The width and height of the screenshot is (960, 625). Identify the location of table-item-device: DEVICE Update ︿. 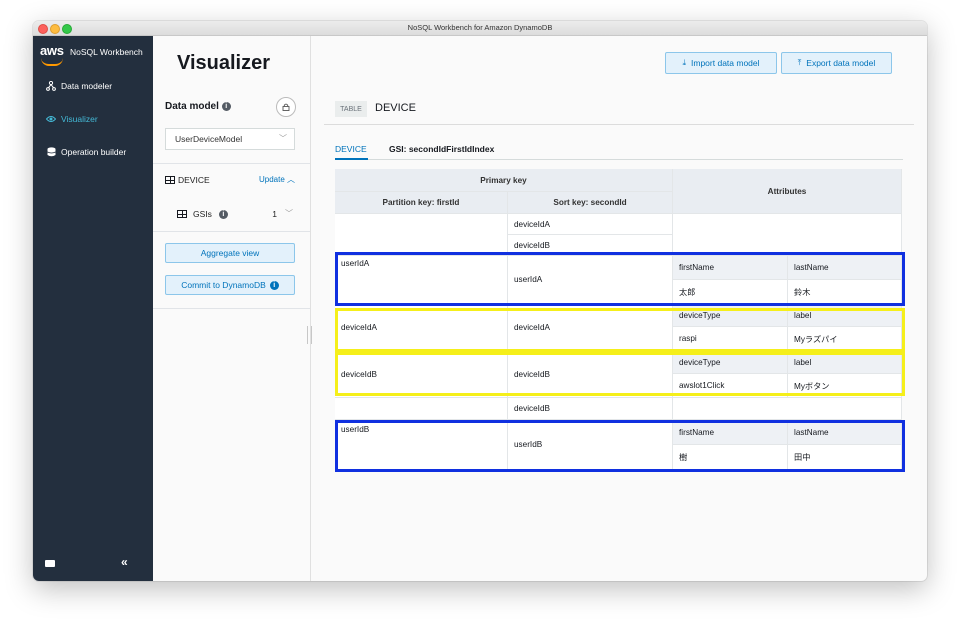
(230, 180).